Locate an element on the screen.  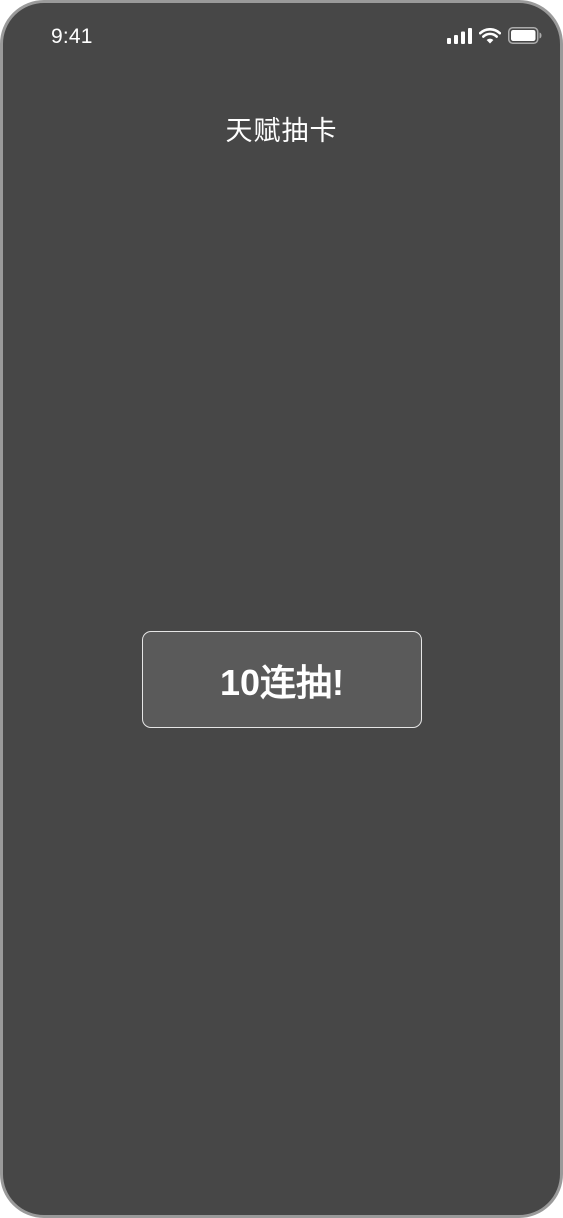
page-title: 天赋抽卡 is located at coordinates (281, 131).